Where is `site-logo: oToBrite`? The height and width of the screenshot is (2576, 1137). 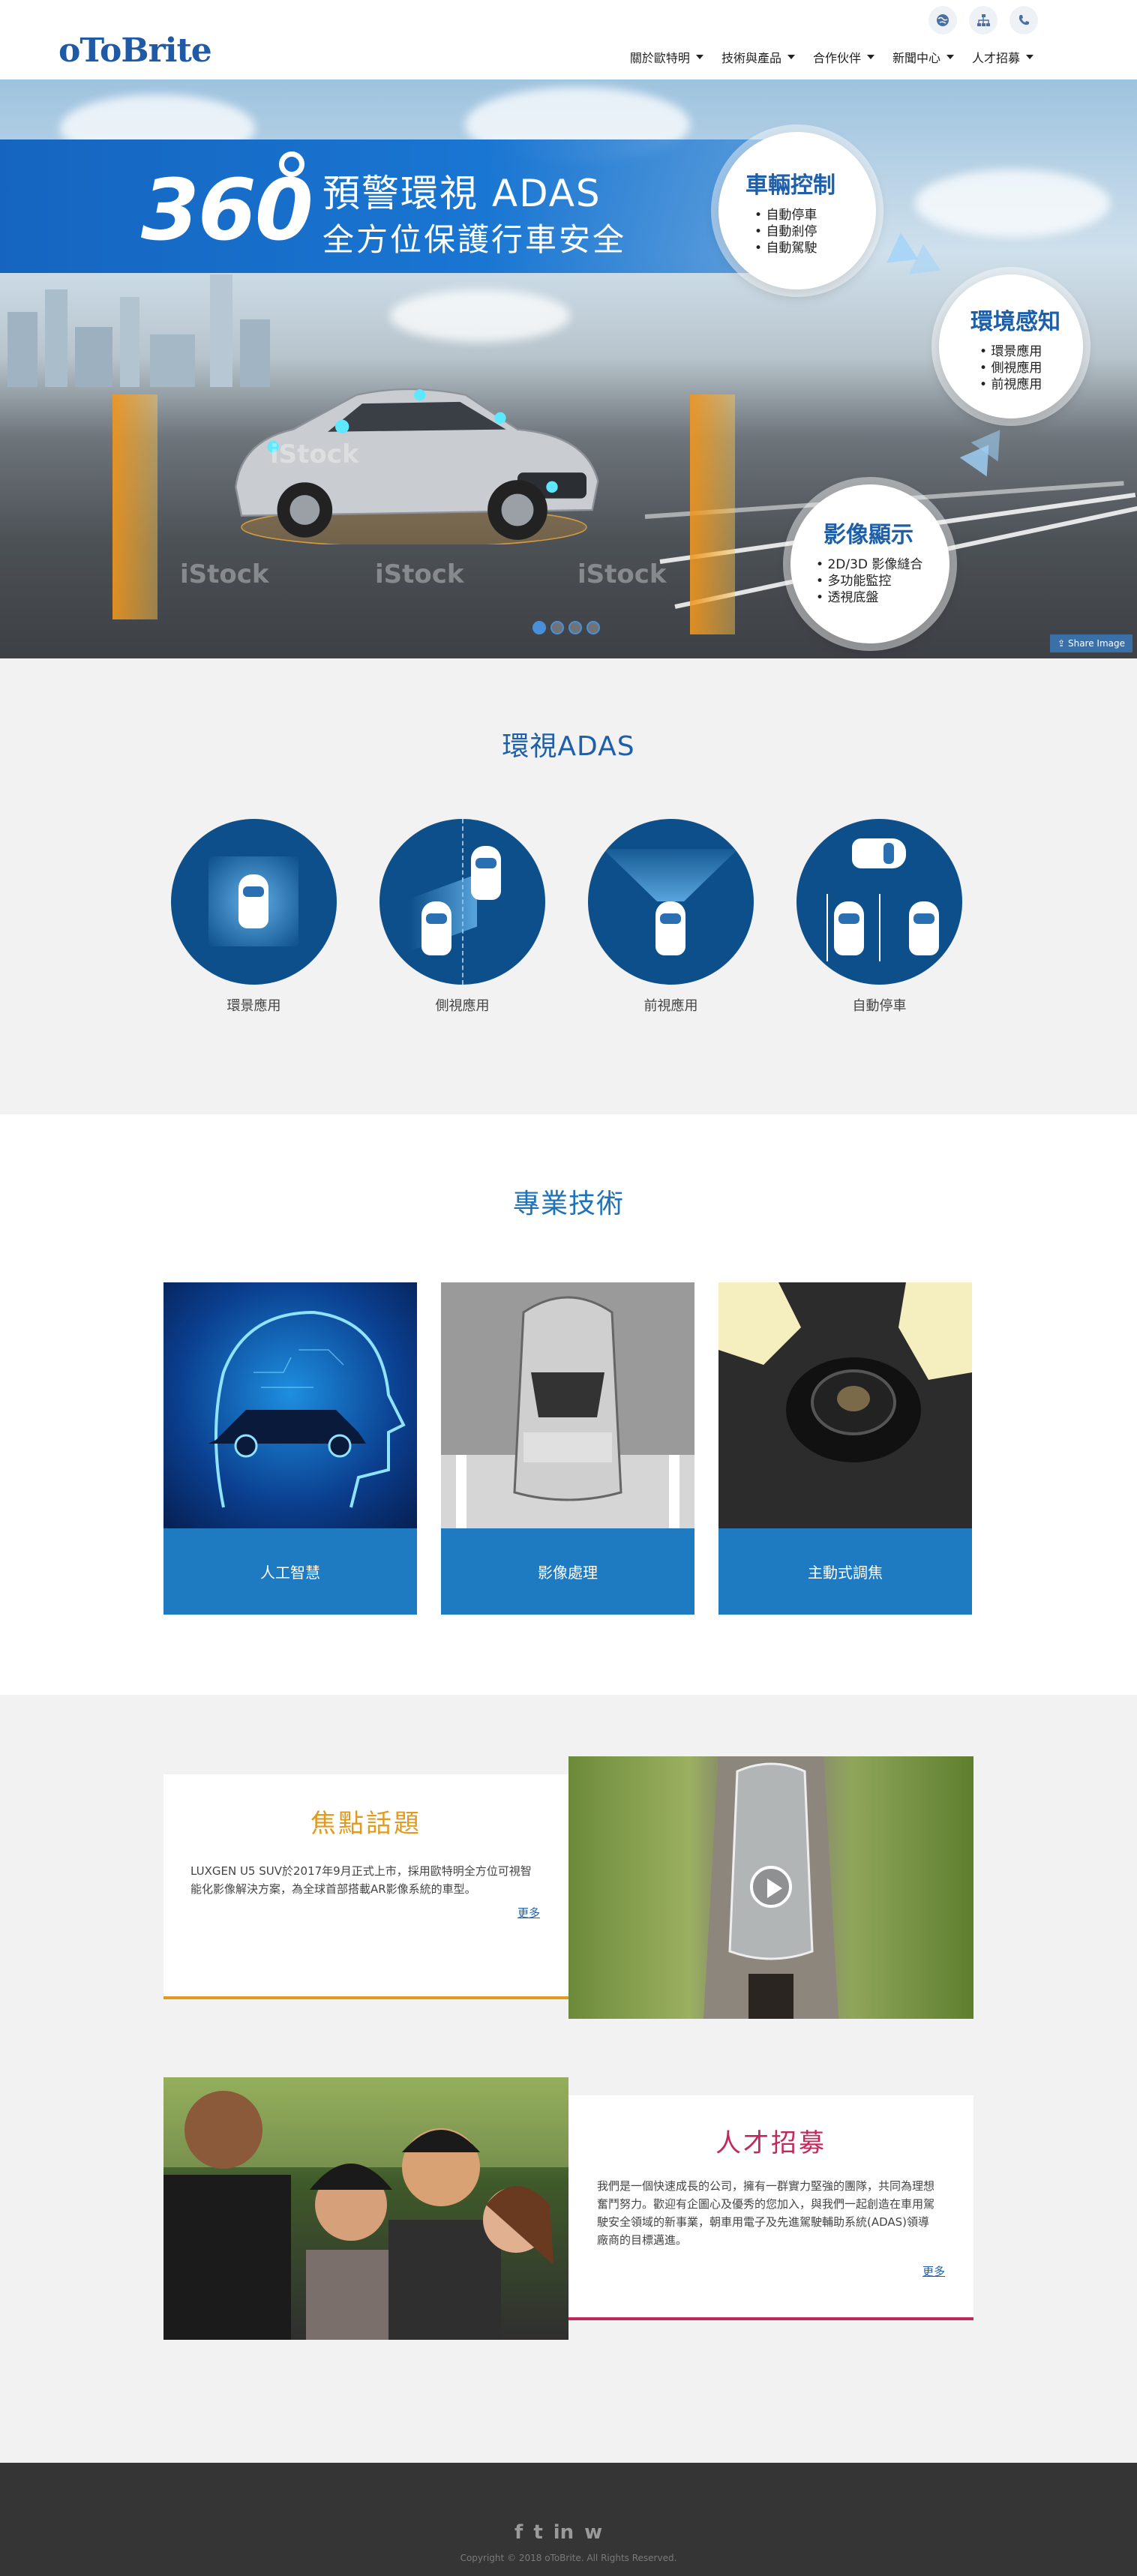 site-logo: oToBrite is located at coordinates (135, 51).